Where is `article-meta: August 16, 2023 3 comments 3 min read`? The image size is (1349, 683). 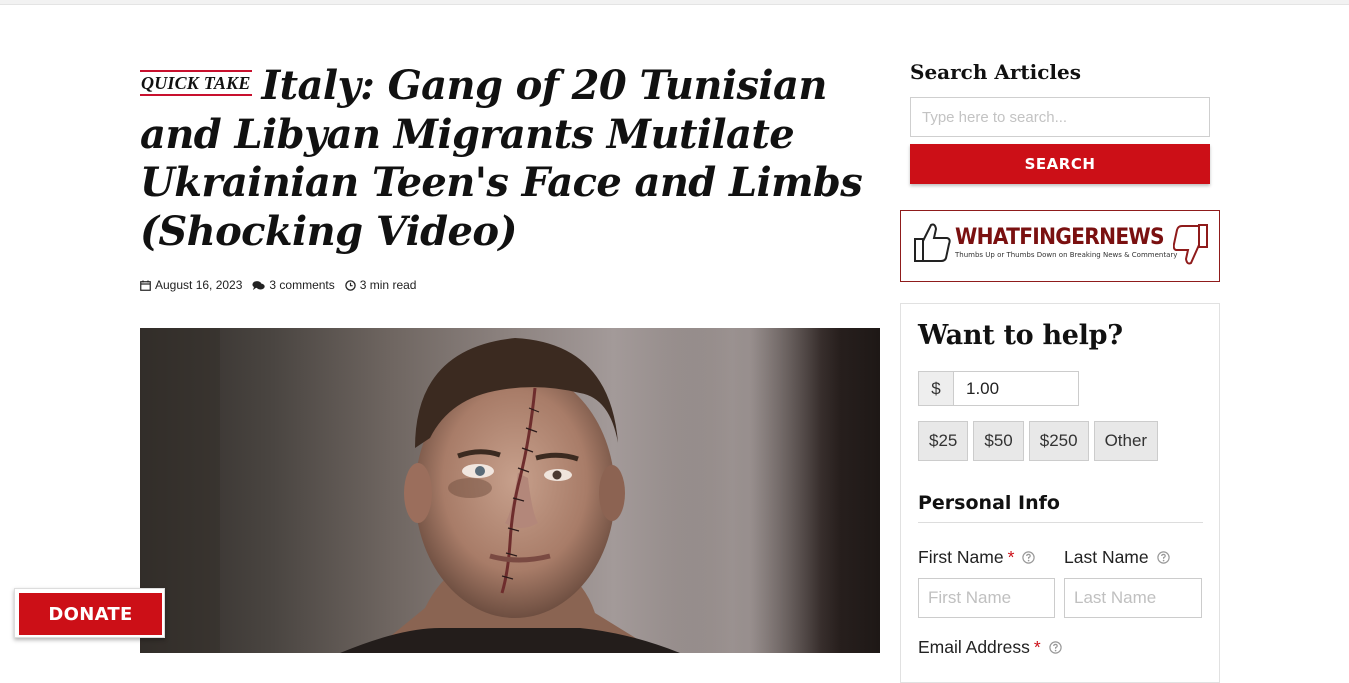 article-meta: August 16, 2023 3 comments 3 min read is located at coordinates (278, 285).